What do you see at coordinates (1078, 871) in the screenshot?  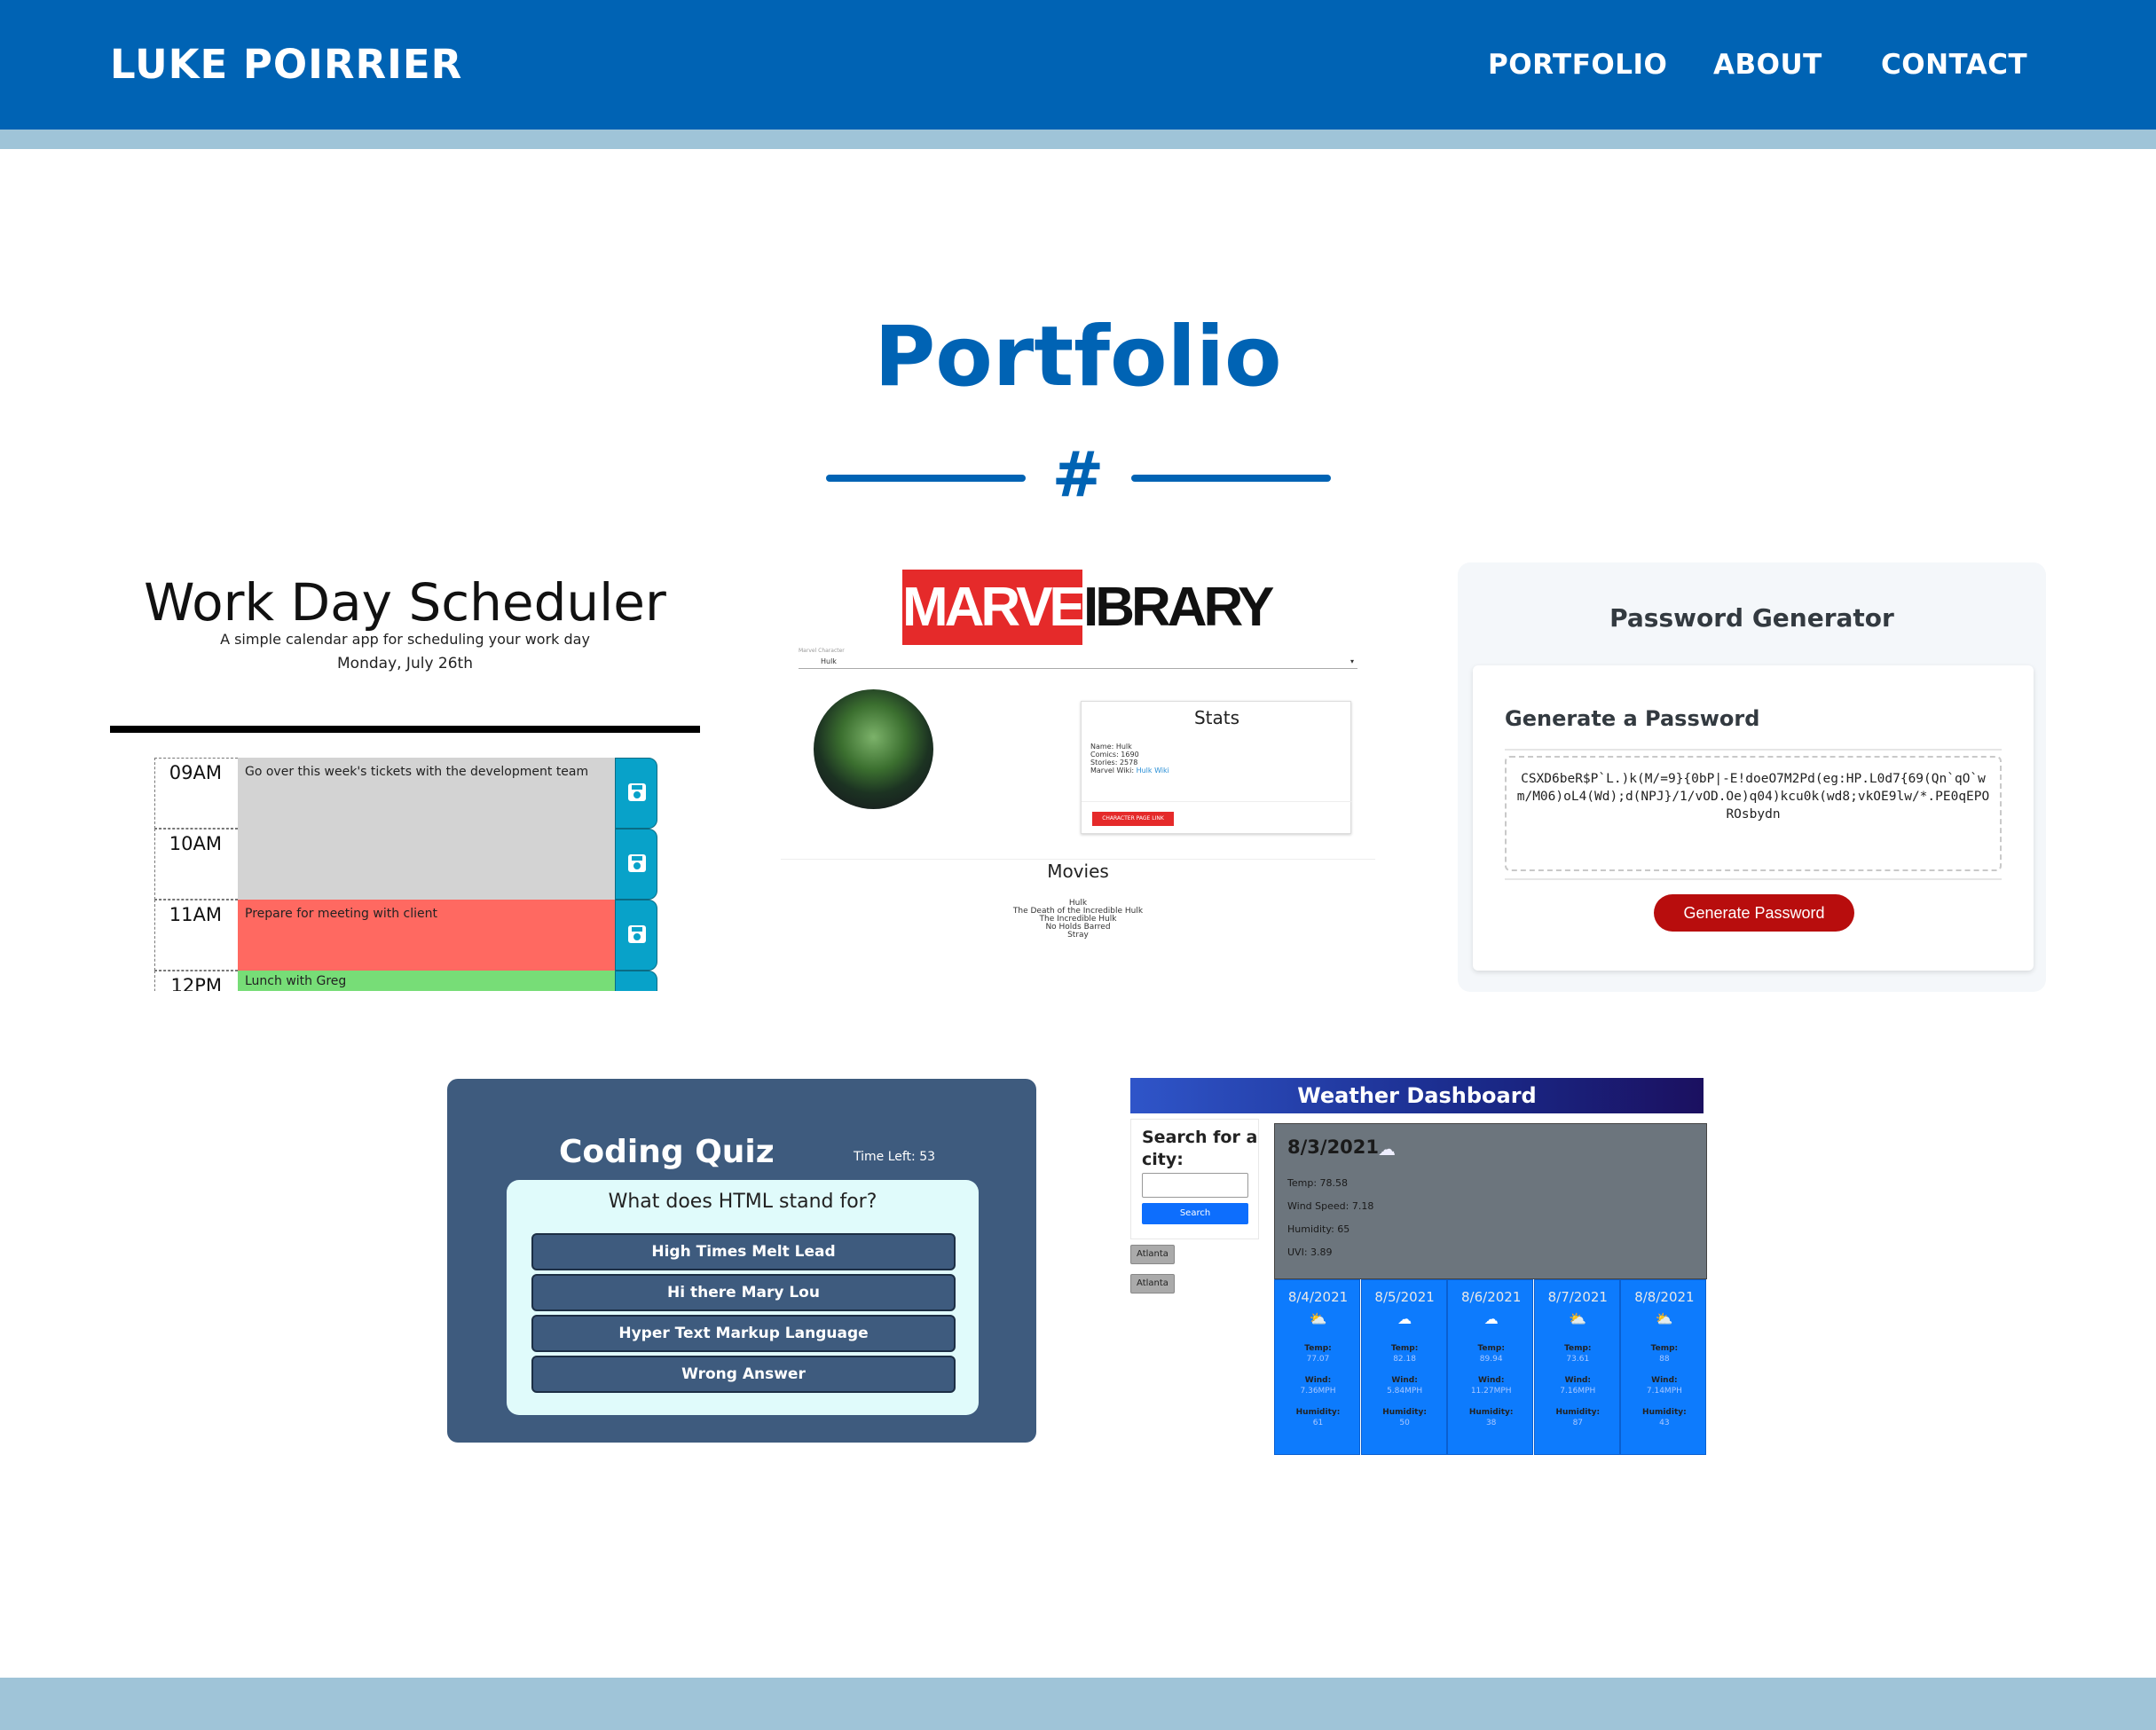 I see `movies-title: Movies` at bounding box center [1078, 871].